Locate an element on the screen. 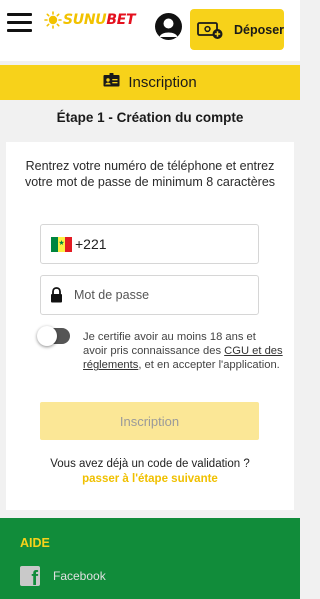 This screenshot has height=599, width=320. inscription-submit-button: Inscription is located at coordinates (149, 421).